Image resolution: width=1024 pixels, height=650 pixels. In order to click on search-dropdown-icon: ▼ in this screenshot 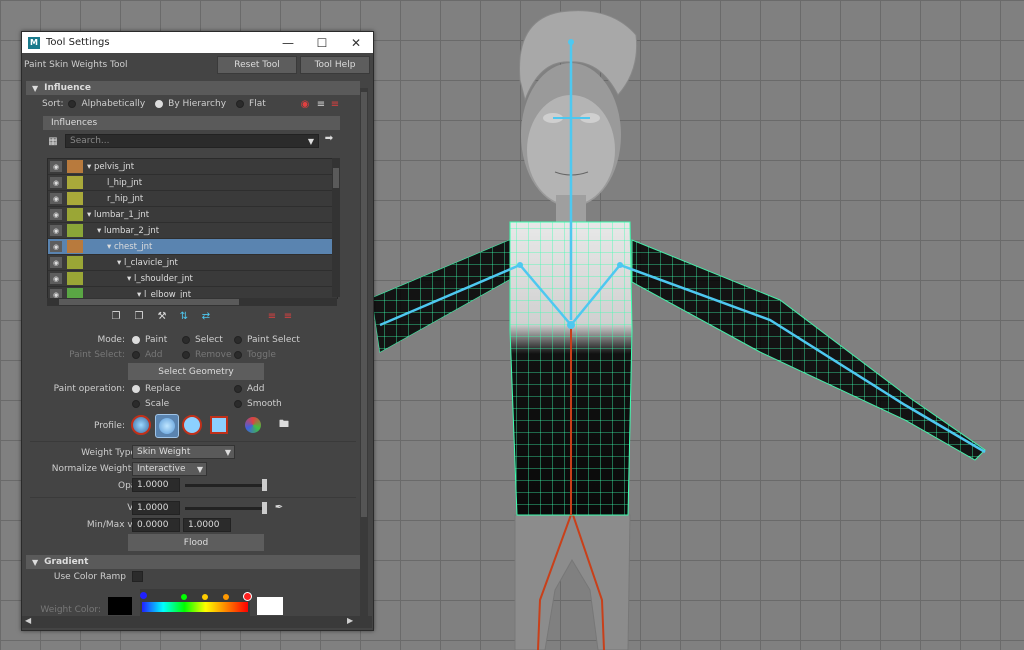, I will do `click(311, 141)`.